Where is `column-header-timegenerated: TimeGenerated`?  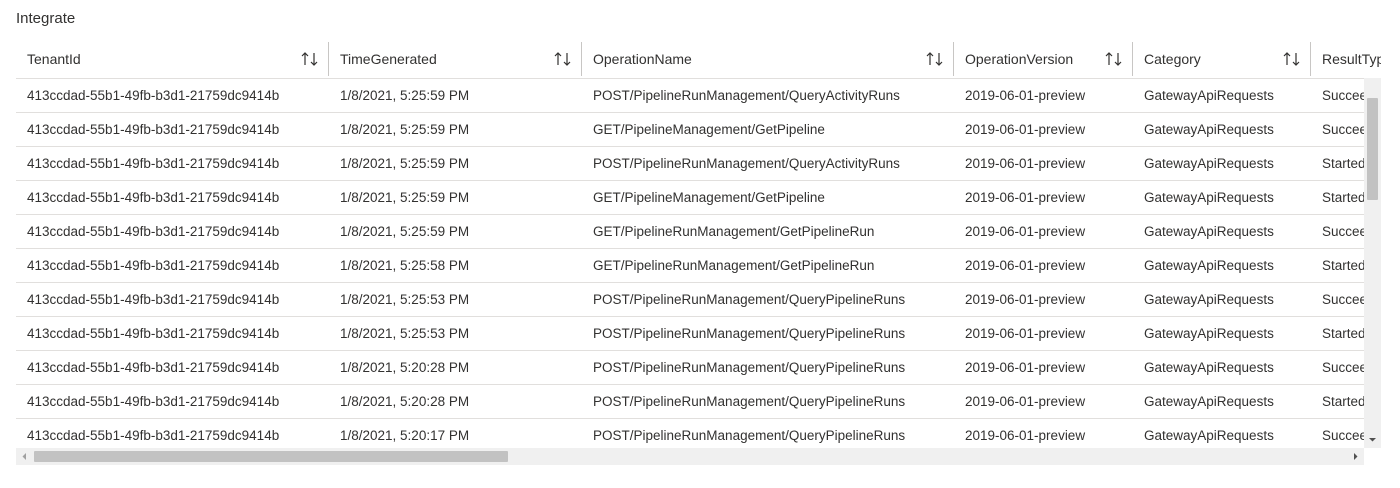 column-header-timegenerated: TimeGenerated is located at coordinates (455, 59).